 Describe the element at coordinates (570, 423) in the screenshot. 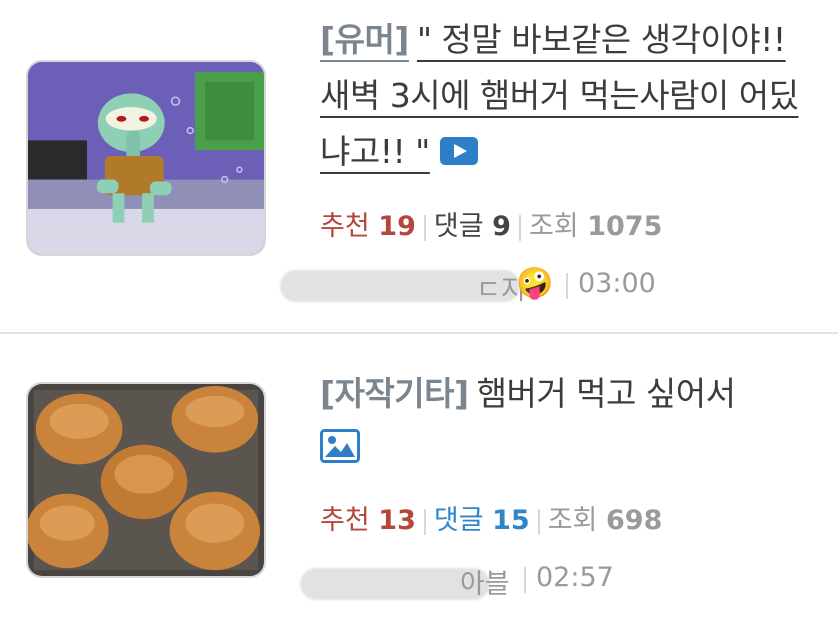

I see `post-title: [자작기타] 햄버거 먹고 싶어서` at that location.